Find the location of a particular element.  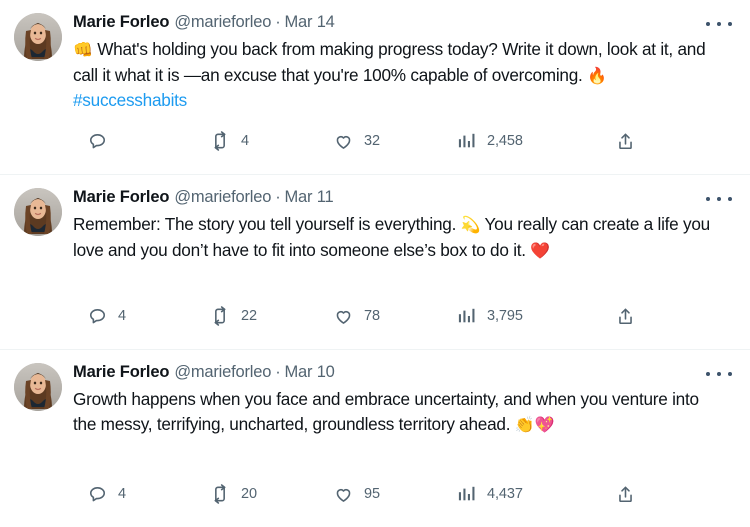

tweet-header: Marie Forleo @marieforleo · Mar 10 is located at coordinates (404, 373).